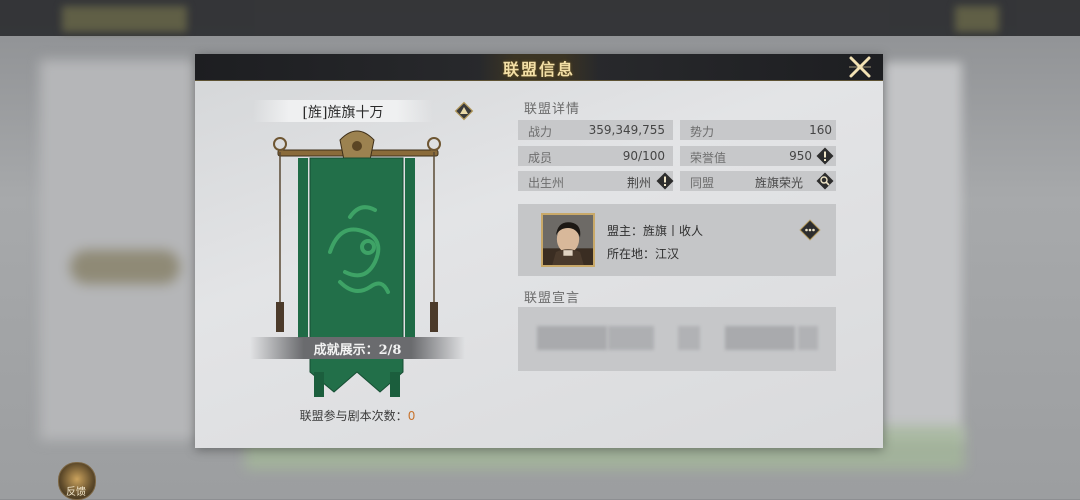 The width and height of the screenshot is (1080, 500). Describe the element at coordinates (357, 348) in the screenshot. I see `achievement-display: 成就展示：2/8` at that location.